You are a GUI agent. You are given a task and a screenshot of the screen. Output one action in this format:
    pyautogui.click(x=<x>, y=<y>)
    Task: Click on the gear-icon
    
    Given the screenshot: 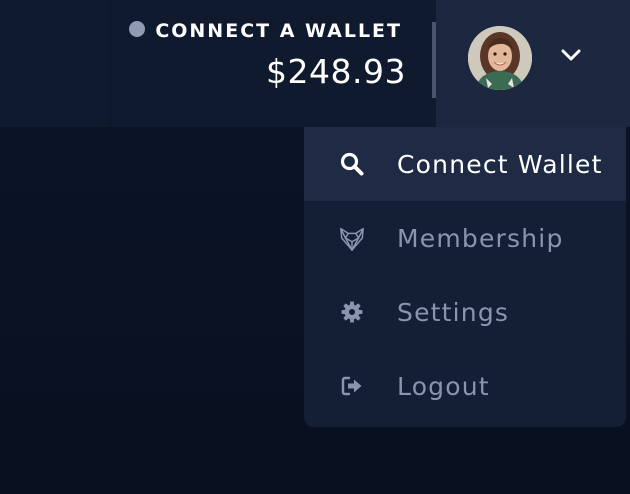 What is the action you would take?
    pyautogui.click(x=352, y=312)
    